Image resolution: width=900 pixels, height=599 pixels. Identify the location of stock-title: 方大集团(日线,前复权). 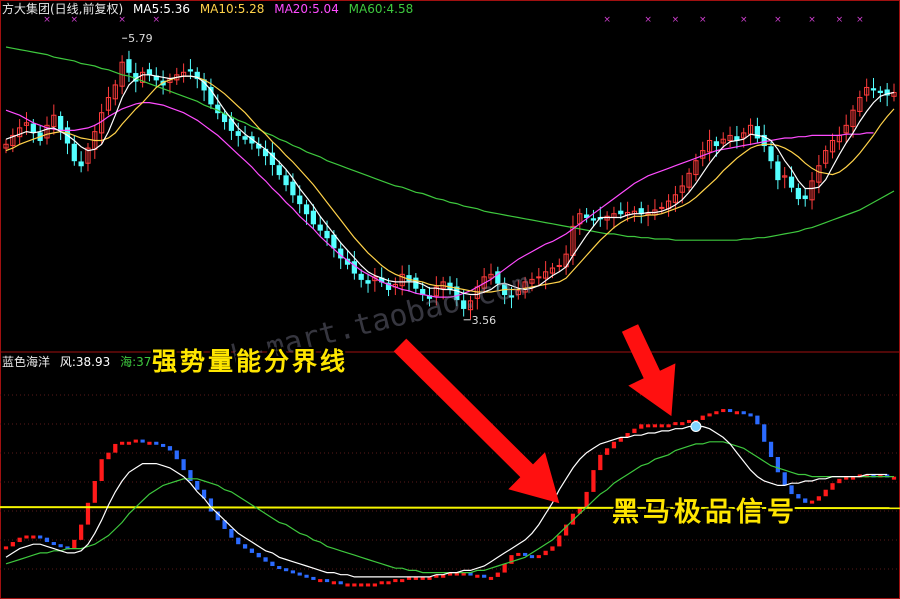
(63, 9).